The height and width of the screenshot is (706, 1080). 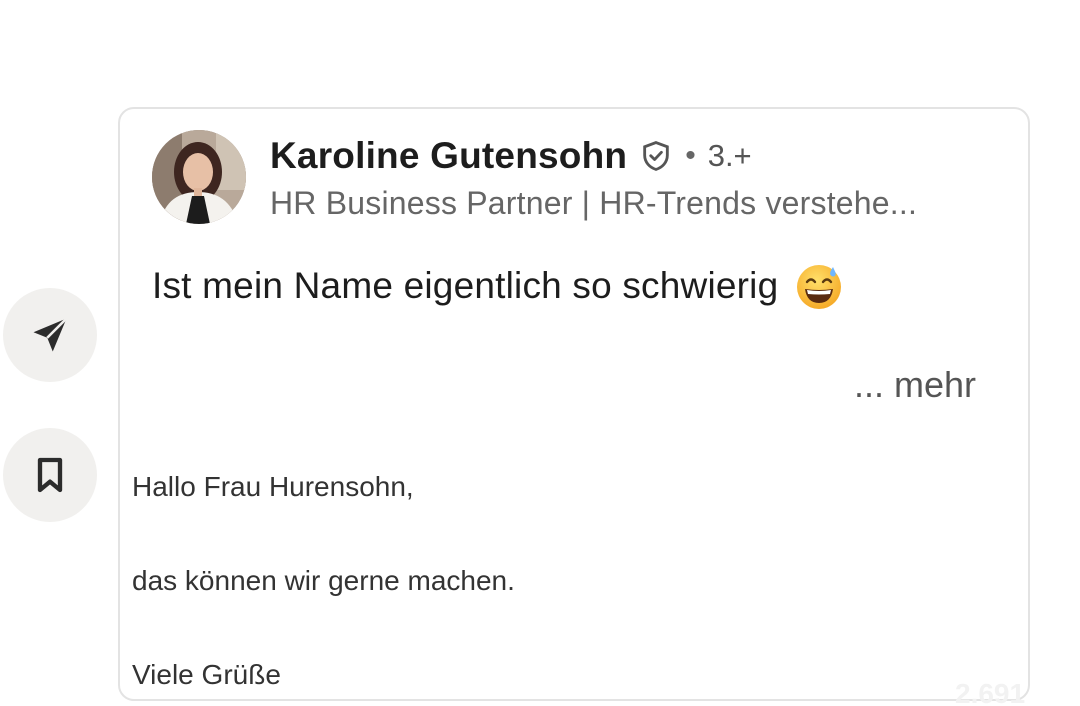 What do you see at coordinates (323, 580) in the screenshot?
I see `reply-body: das können wir gerne machen.` at bounding box center [323, 580].